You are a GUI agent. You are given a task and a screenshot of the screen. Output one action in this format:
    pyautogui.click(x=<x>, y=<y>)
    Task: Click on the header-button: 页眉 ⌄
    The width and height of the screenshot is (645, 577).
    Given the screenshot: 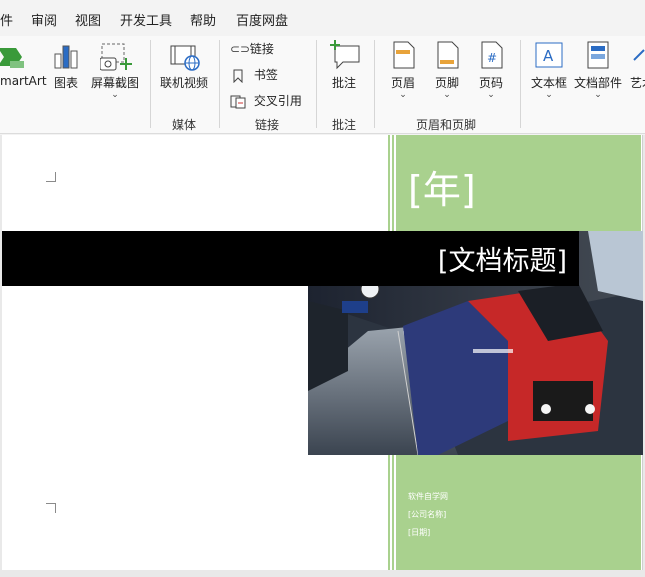 What is the action you would take?
    pyautogui.click(x=403, y=73)
    